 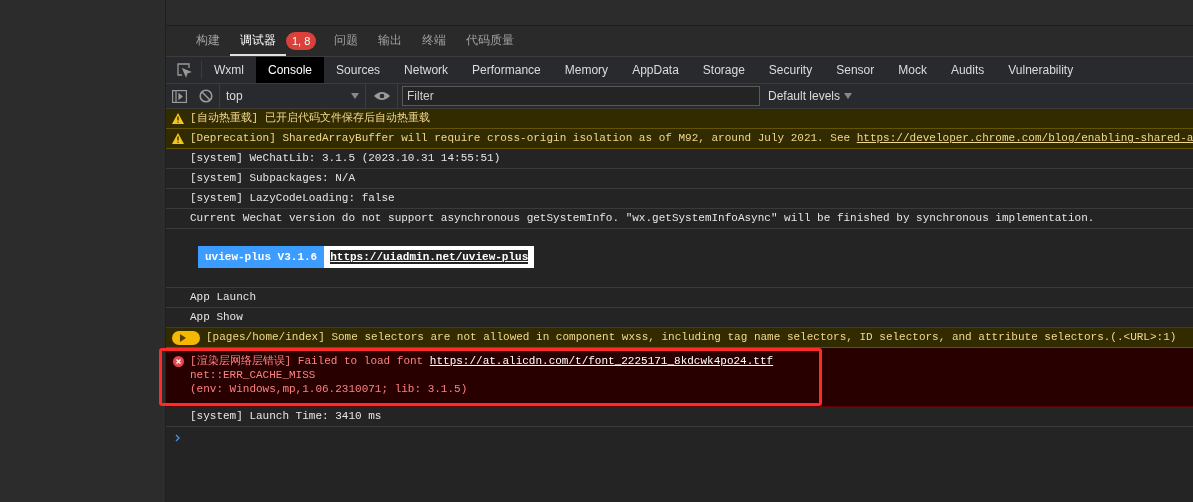 I want to click on group-toggle-icon, so click(x=186, y=337).